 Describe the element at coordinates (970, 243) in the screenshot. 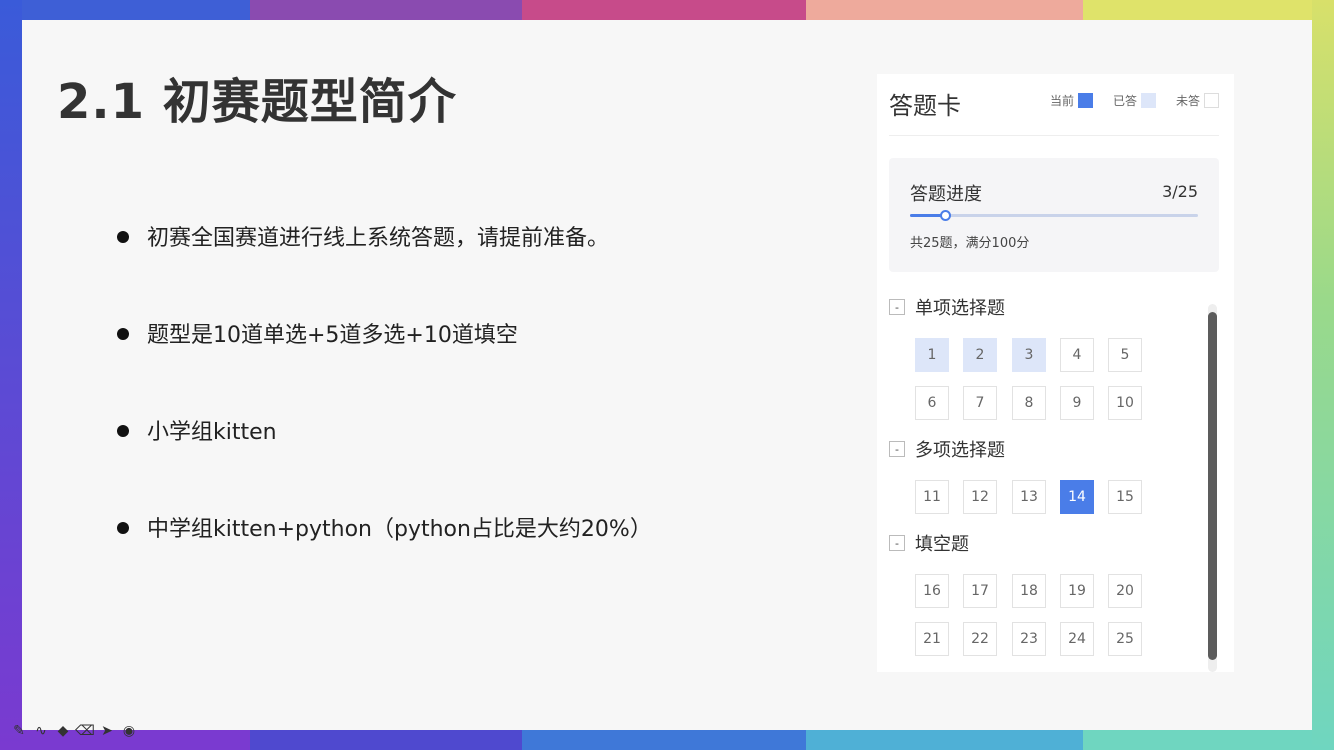

I see `progress-note: 共25题，满分100分` at that location.